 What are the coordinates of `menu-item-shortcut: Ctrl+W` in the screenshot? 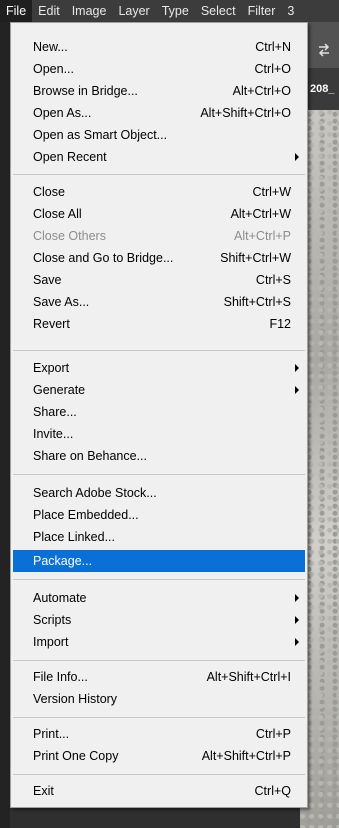 It's located at (271, 192).